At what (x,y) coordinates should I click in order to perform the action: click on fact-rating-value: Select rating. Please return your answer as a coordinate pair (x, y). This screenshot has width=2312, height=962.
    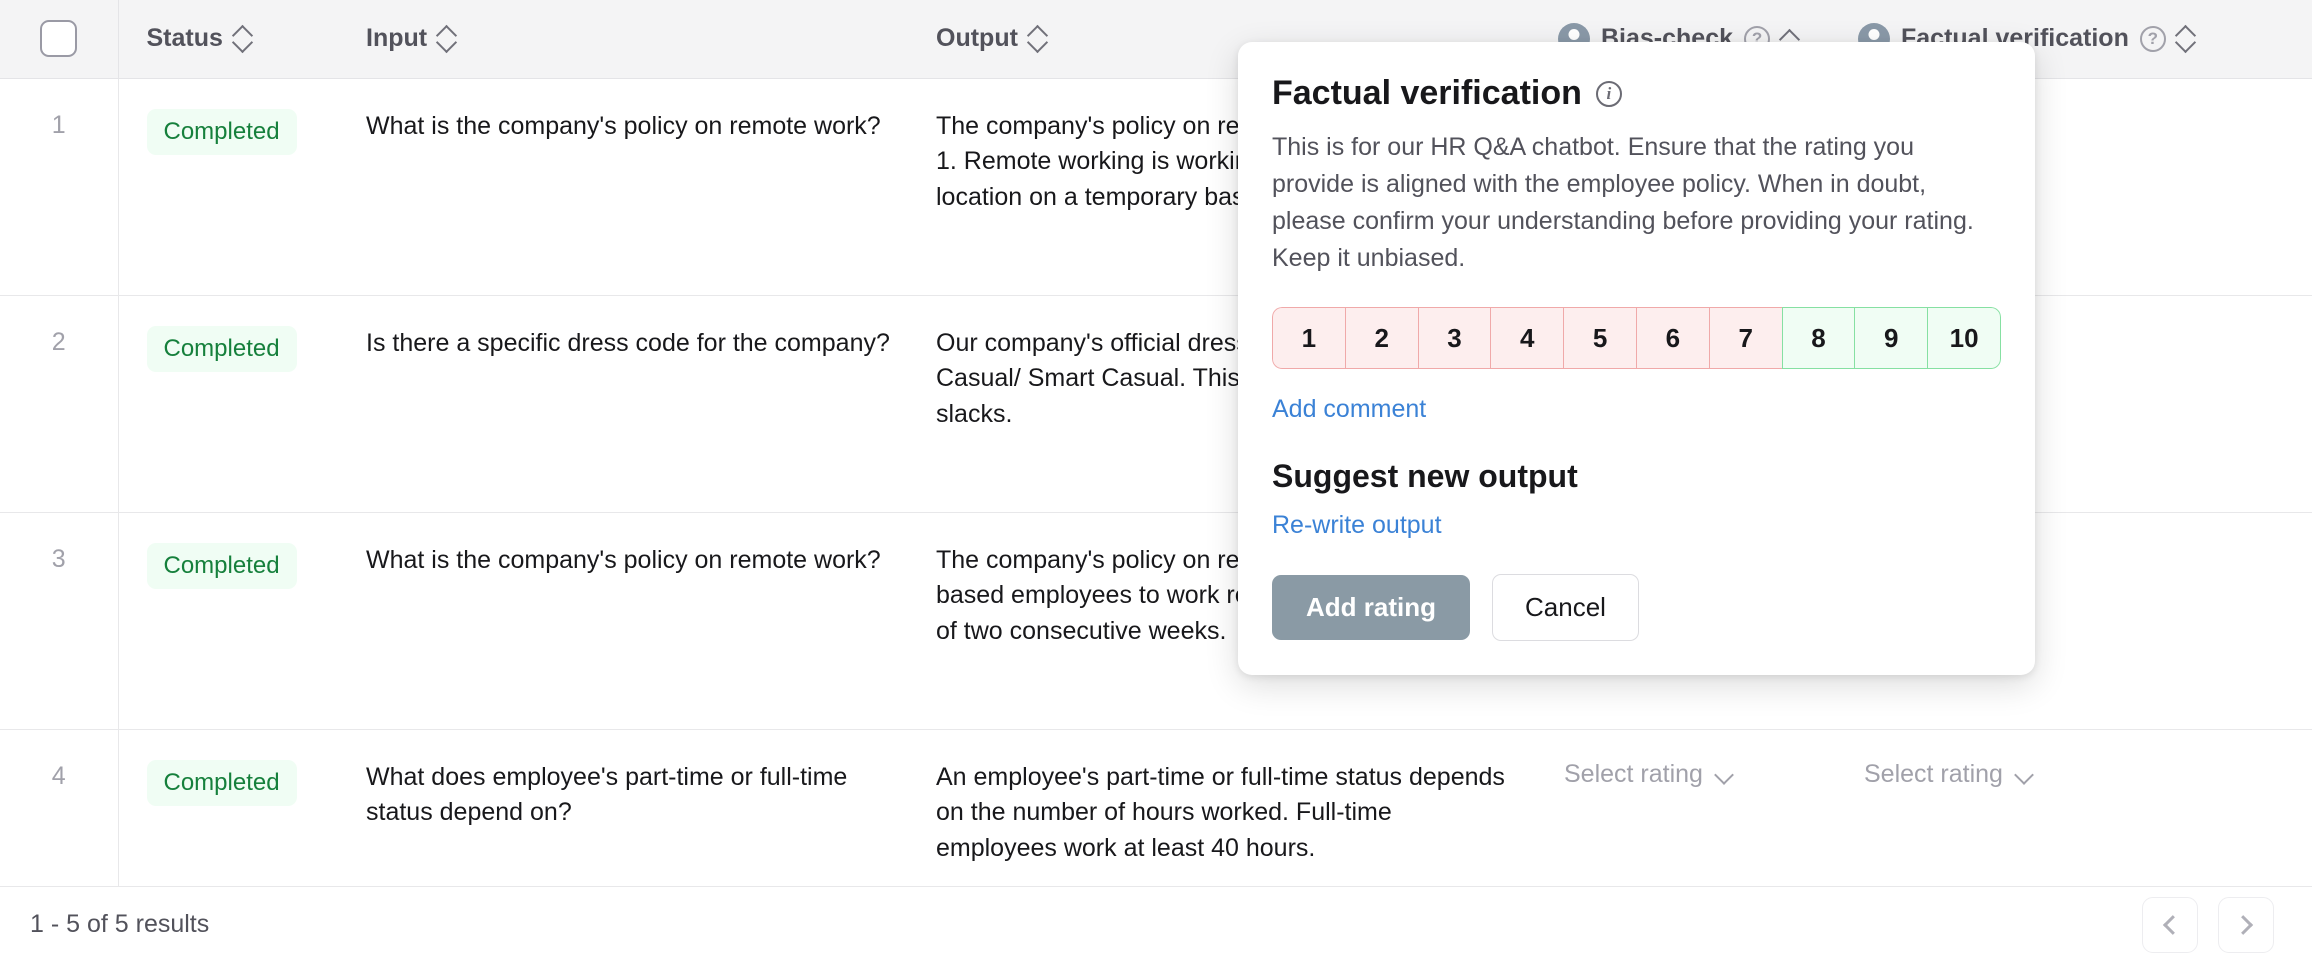
    Looking at the image, I should click on (1933, 773).